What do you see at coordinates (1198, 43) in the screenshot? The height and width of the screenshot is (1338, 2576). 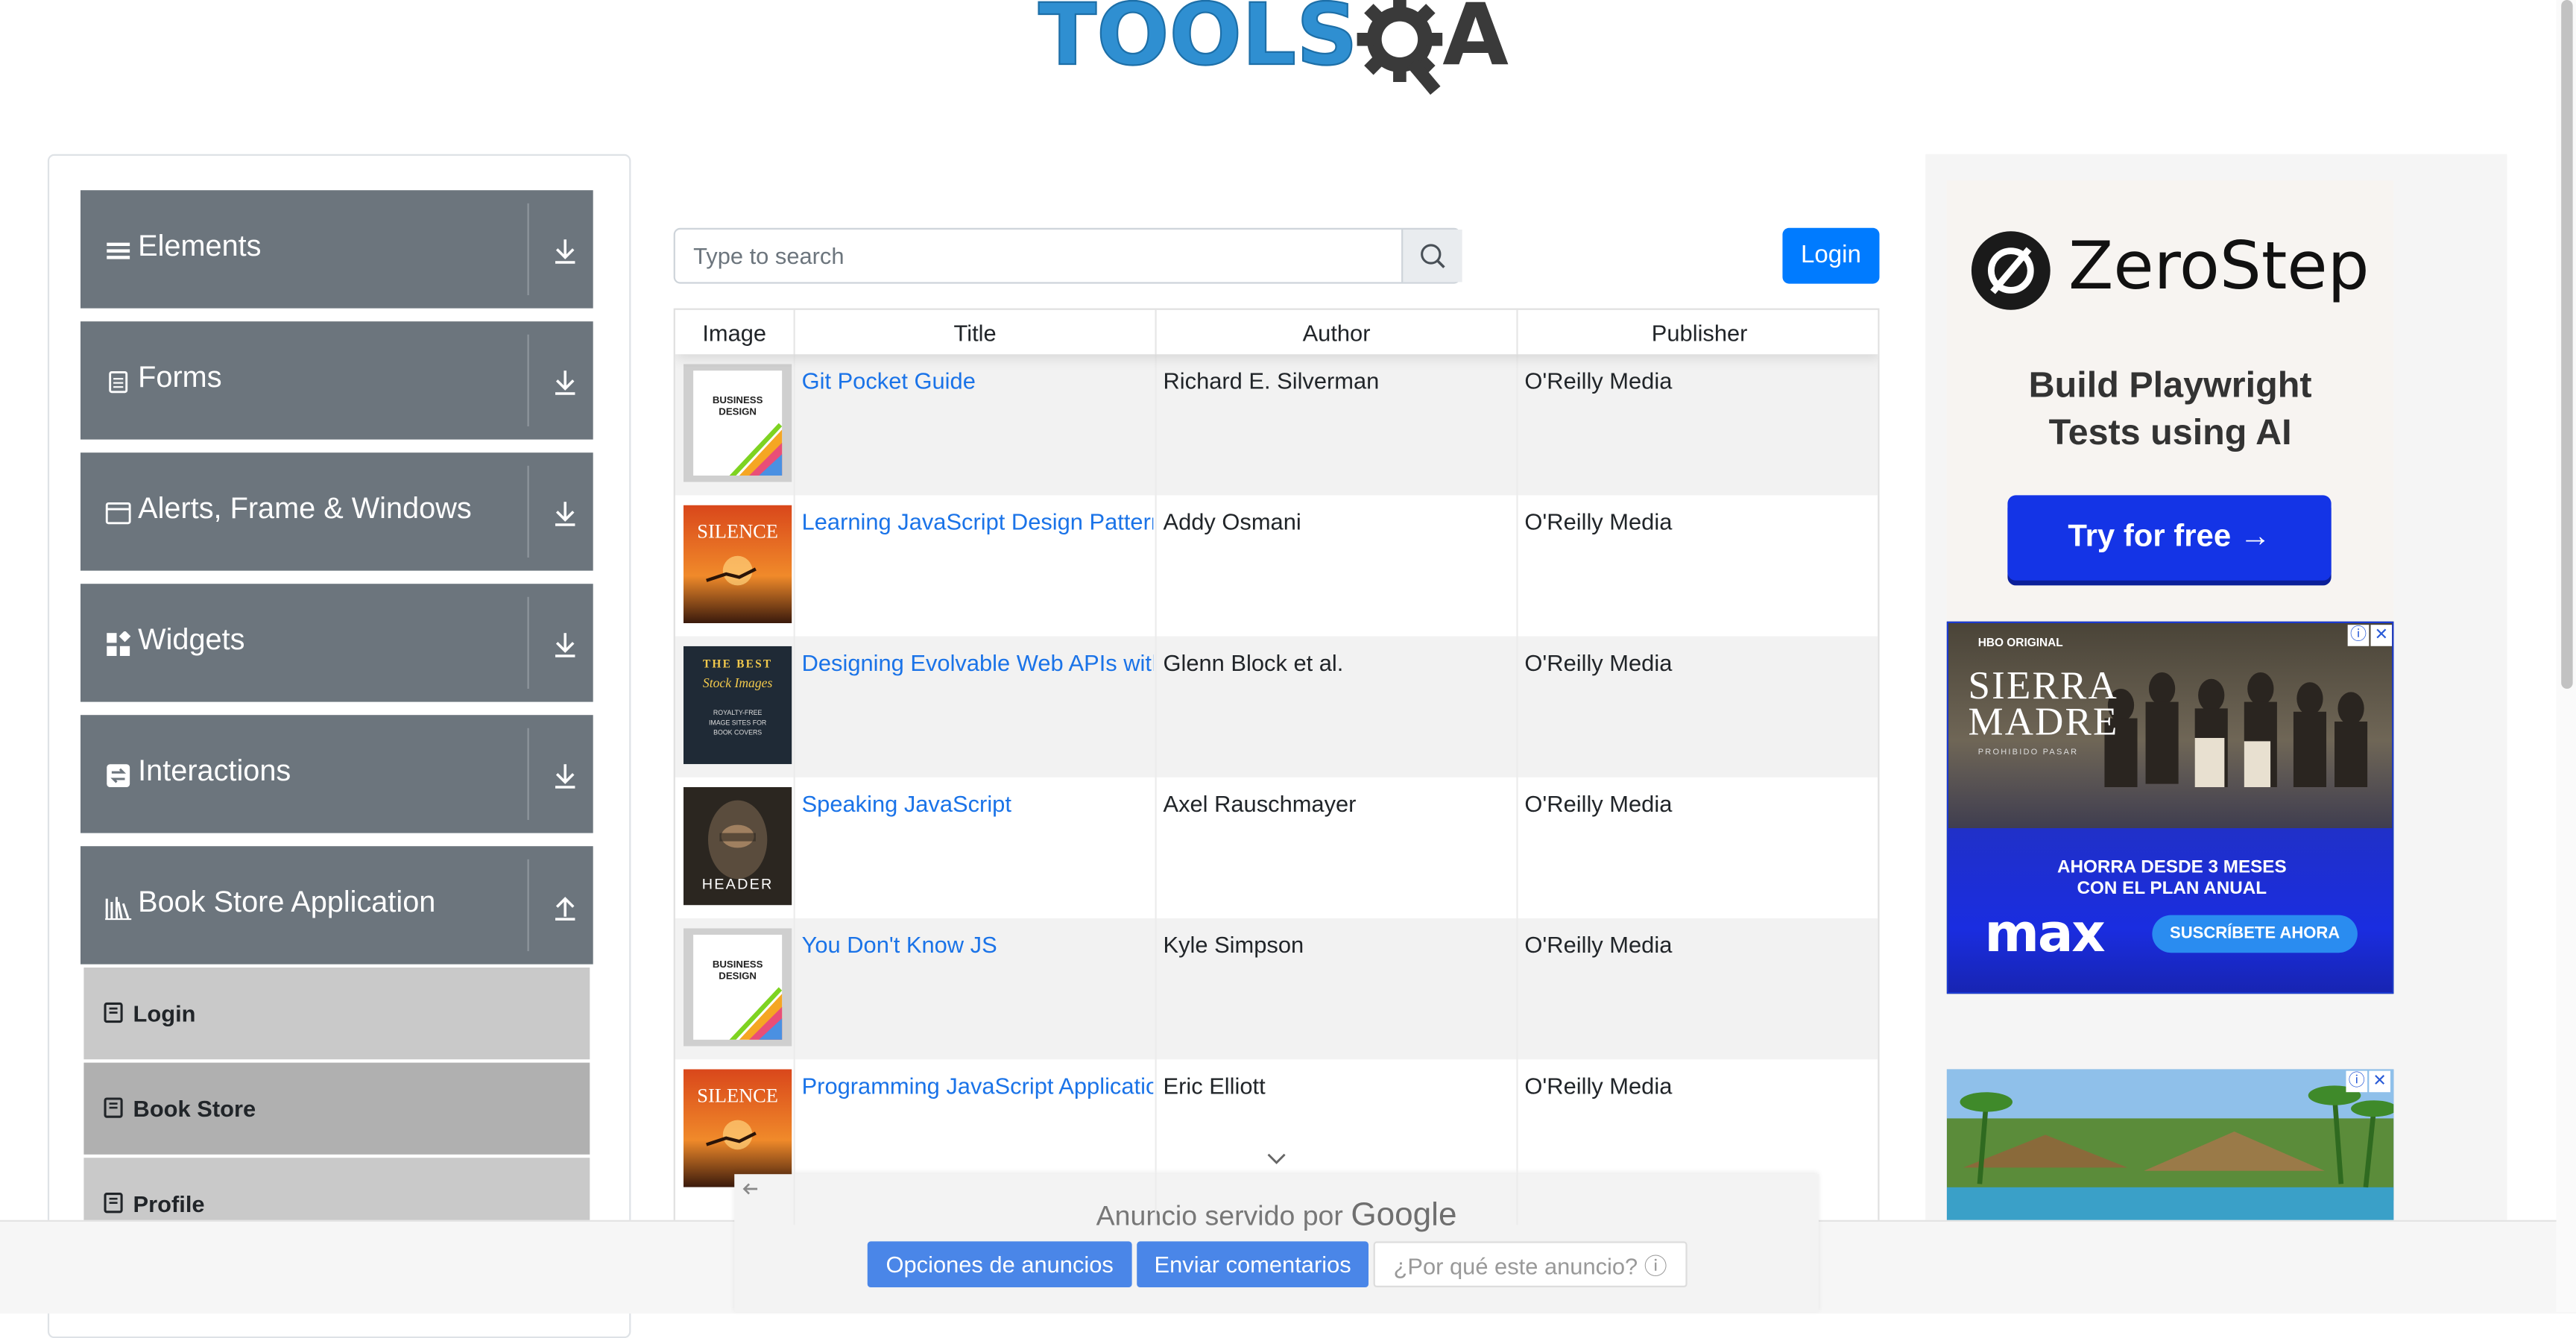 I see `logo-text: TOOLS` at bounding box center [1198, 43].